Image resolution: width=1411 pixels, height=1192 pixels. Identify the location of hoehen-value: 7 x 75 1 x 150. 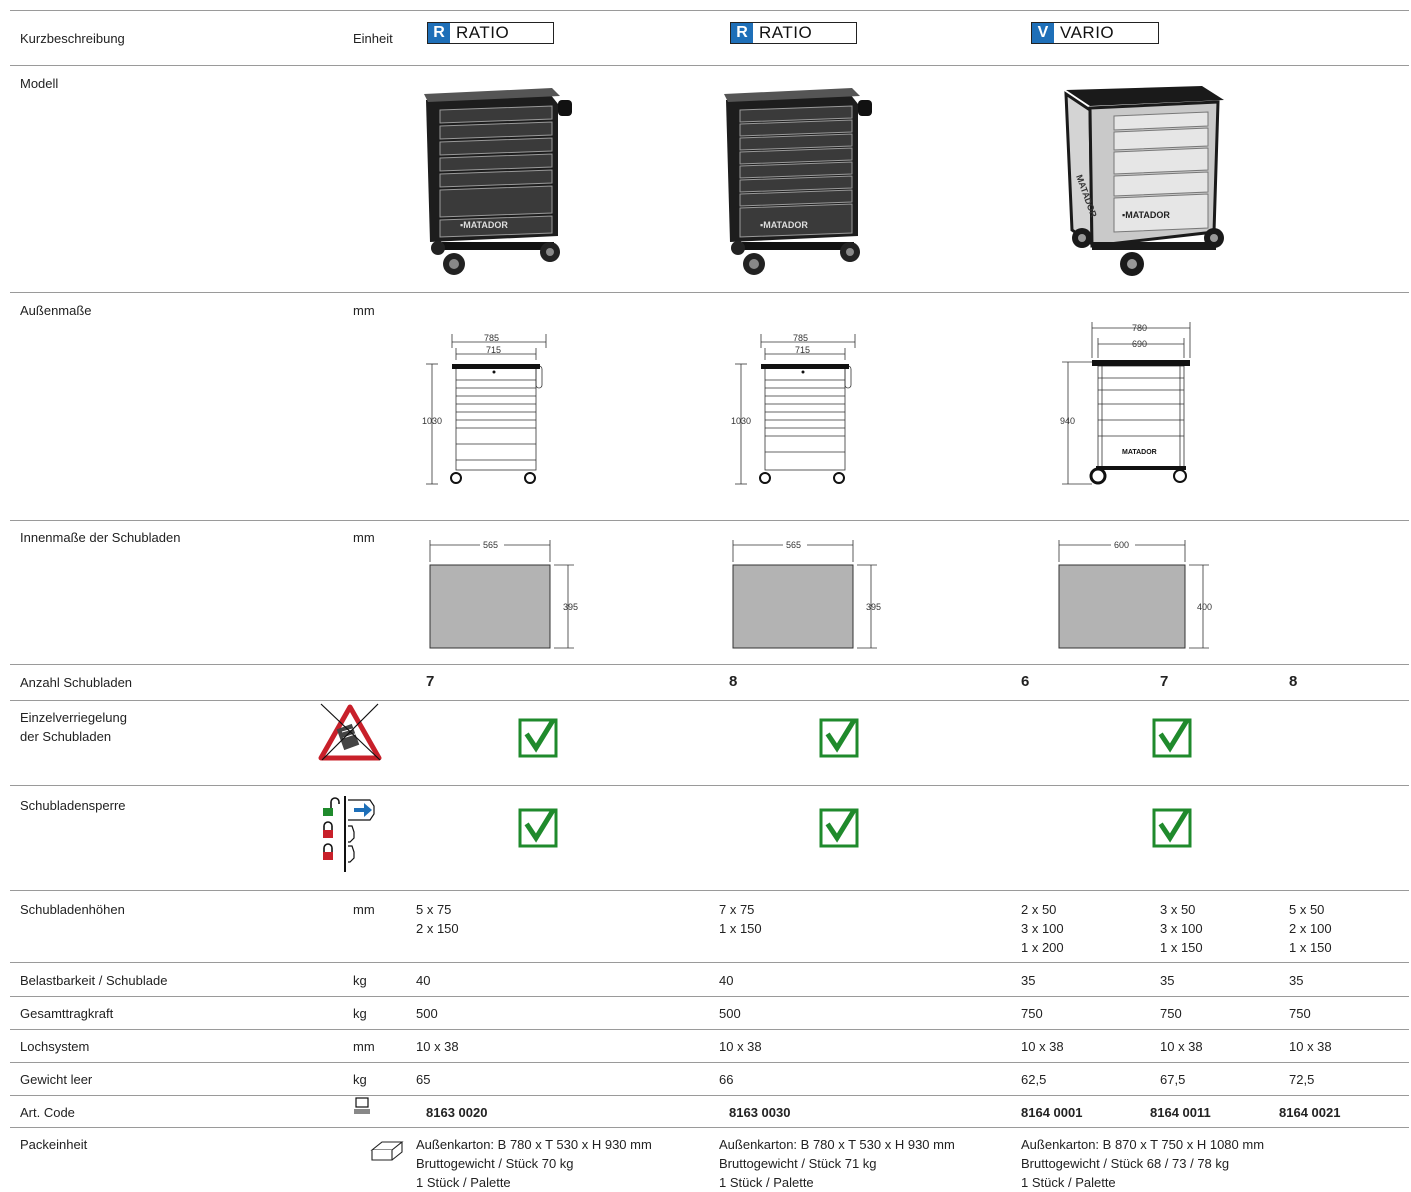
(740, 919).